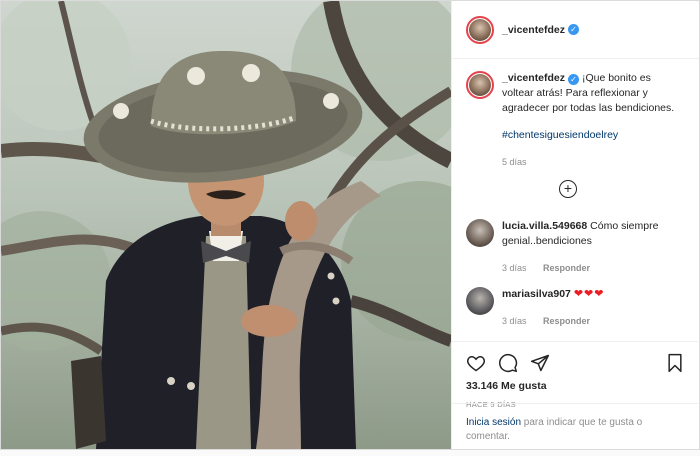  What do you see at coordinates (592, 135) in the screenshot?
I see `caption-hashtag: #chentesiguesiendoelrey` at bounding box center [592, 135].